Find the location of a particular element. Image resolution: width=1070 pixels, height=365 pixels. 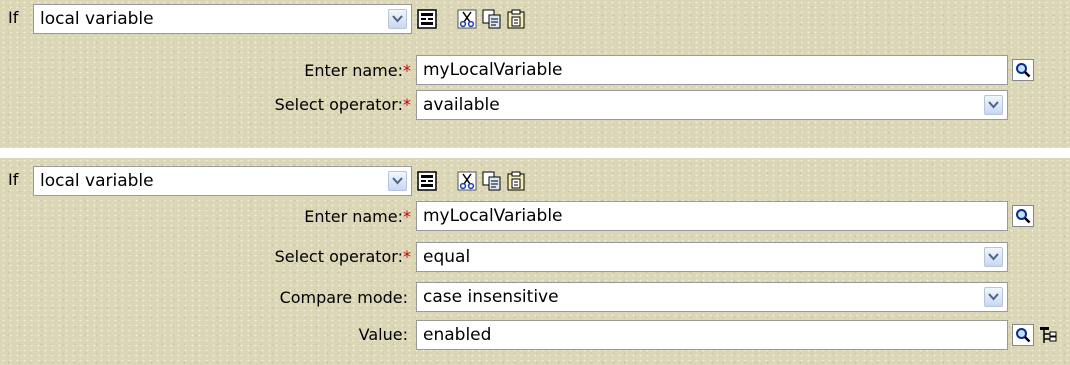

operator-select-value: equal is located at coordinates (447, 257).